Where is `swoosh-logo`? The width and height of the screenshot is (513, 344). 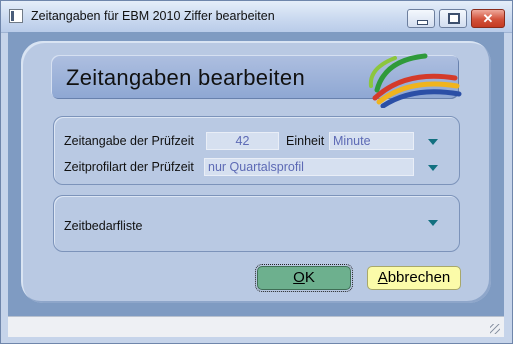 swoosh-logo is located at coordinates (415, 80).